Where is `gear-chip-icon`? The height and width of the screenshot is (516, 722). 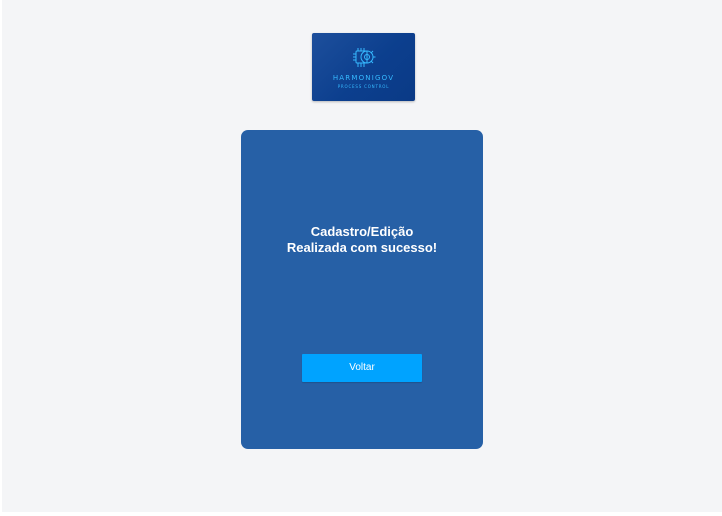
gear-chip-icon is located at coordinates (364, 57).